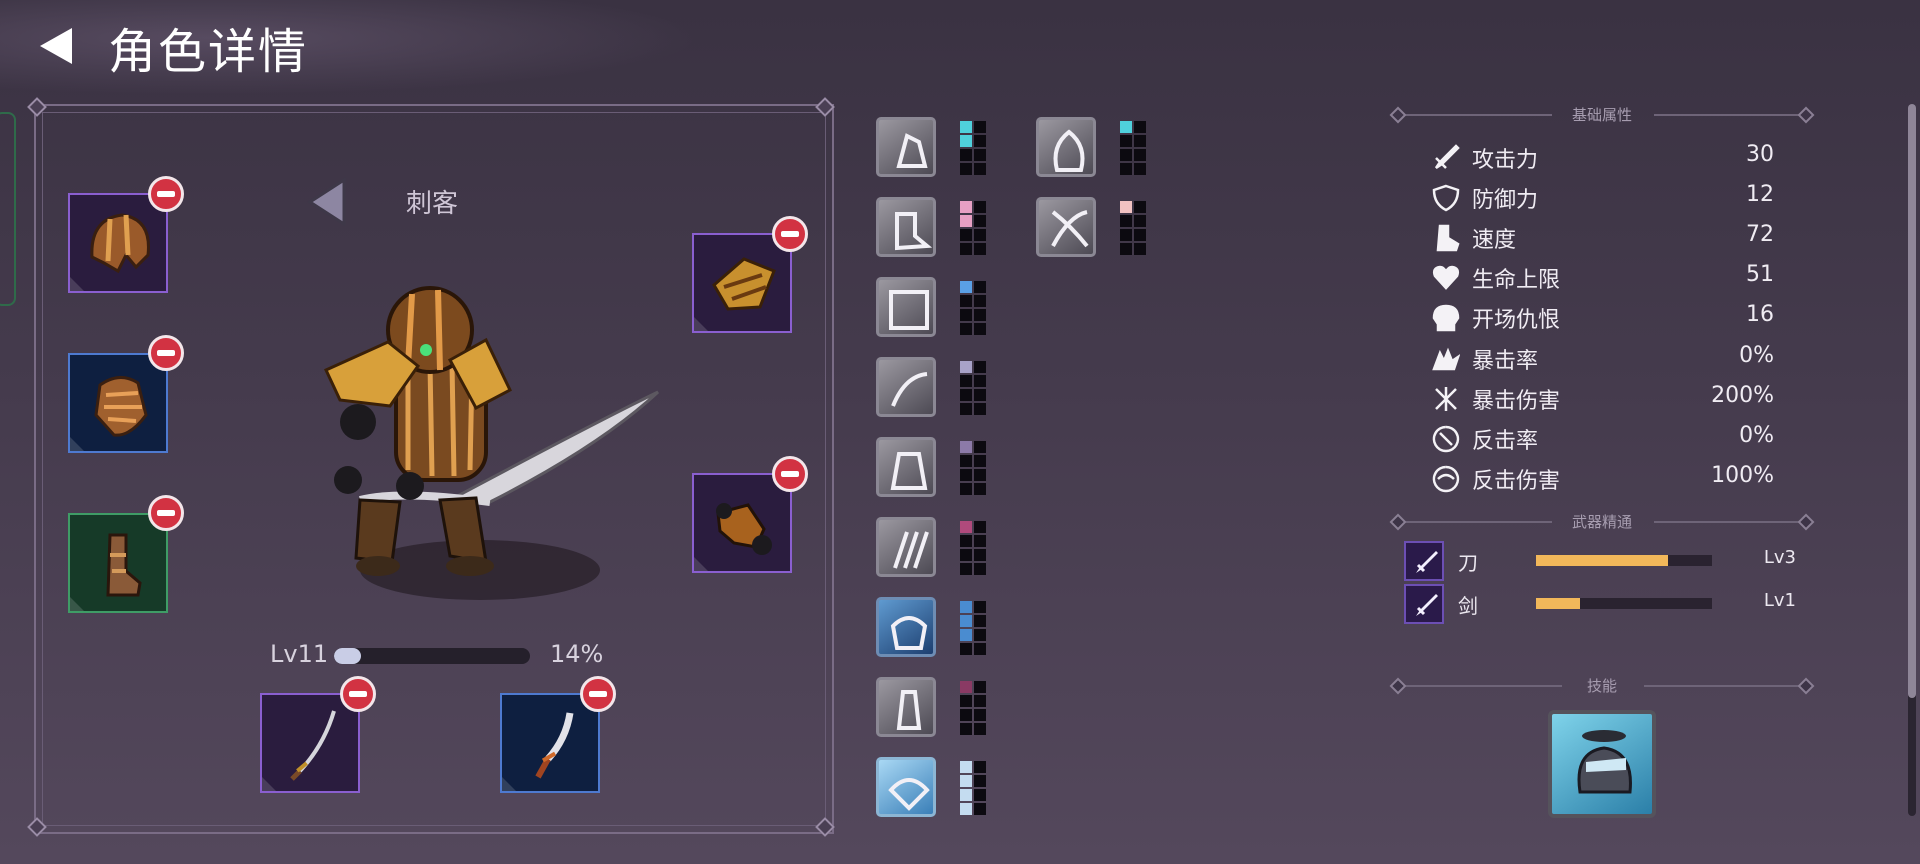  What do you see at coordinates (550, 743) in the screenshot?
I see `equip-slot-off-weapon` at bounding box center [550, 743].